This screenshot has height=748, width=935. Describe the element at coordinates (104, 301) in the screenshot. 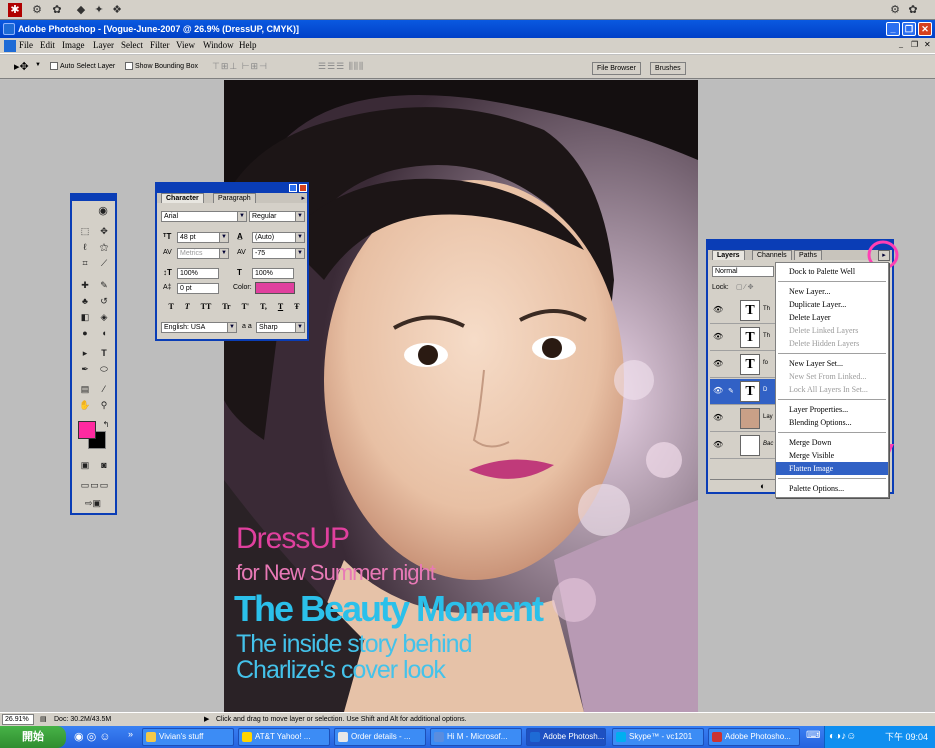

I see `history-brush-icon: ↺` at that location.